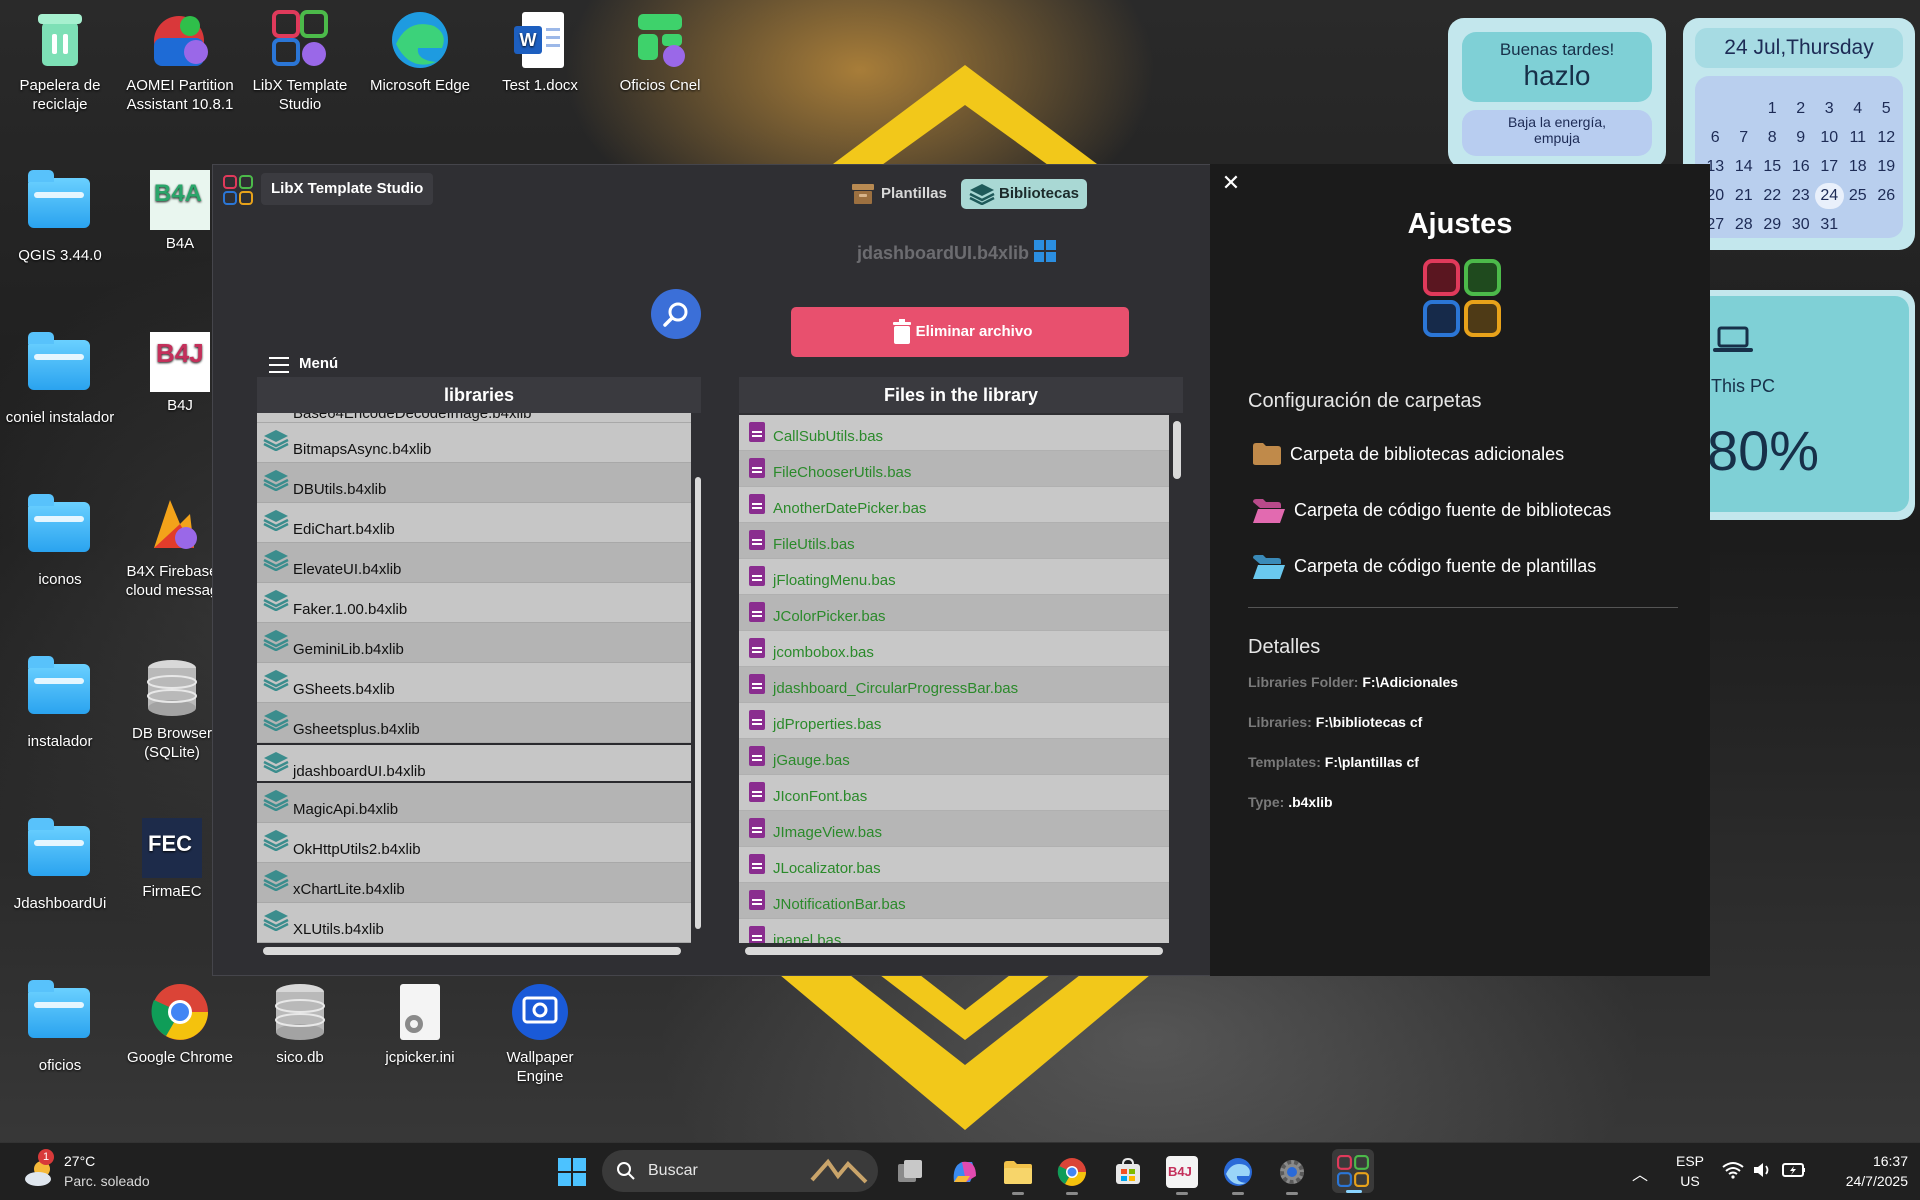  I want to click on file-row: JColorPicker.bas, so click(954, 613).